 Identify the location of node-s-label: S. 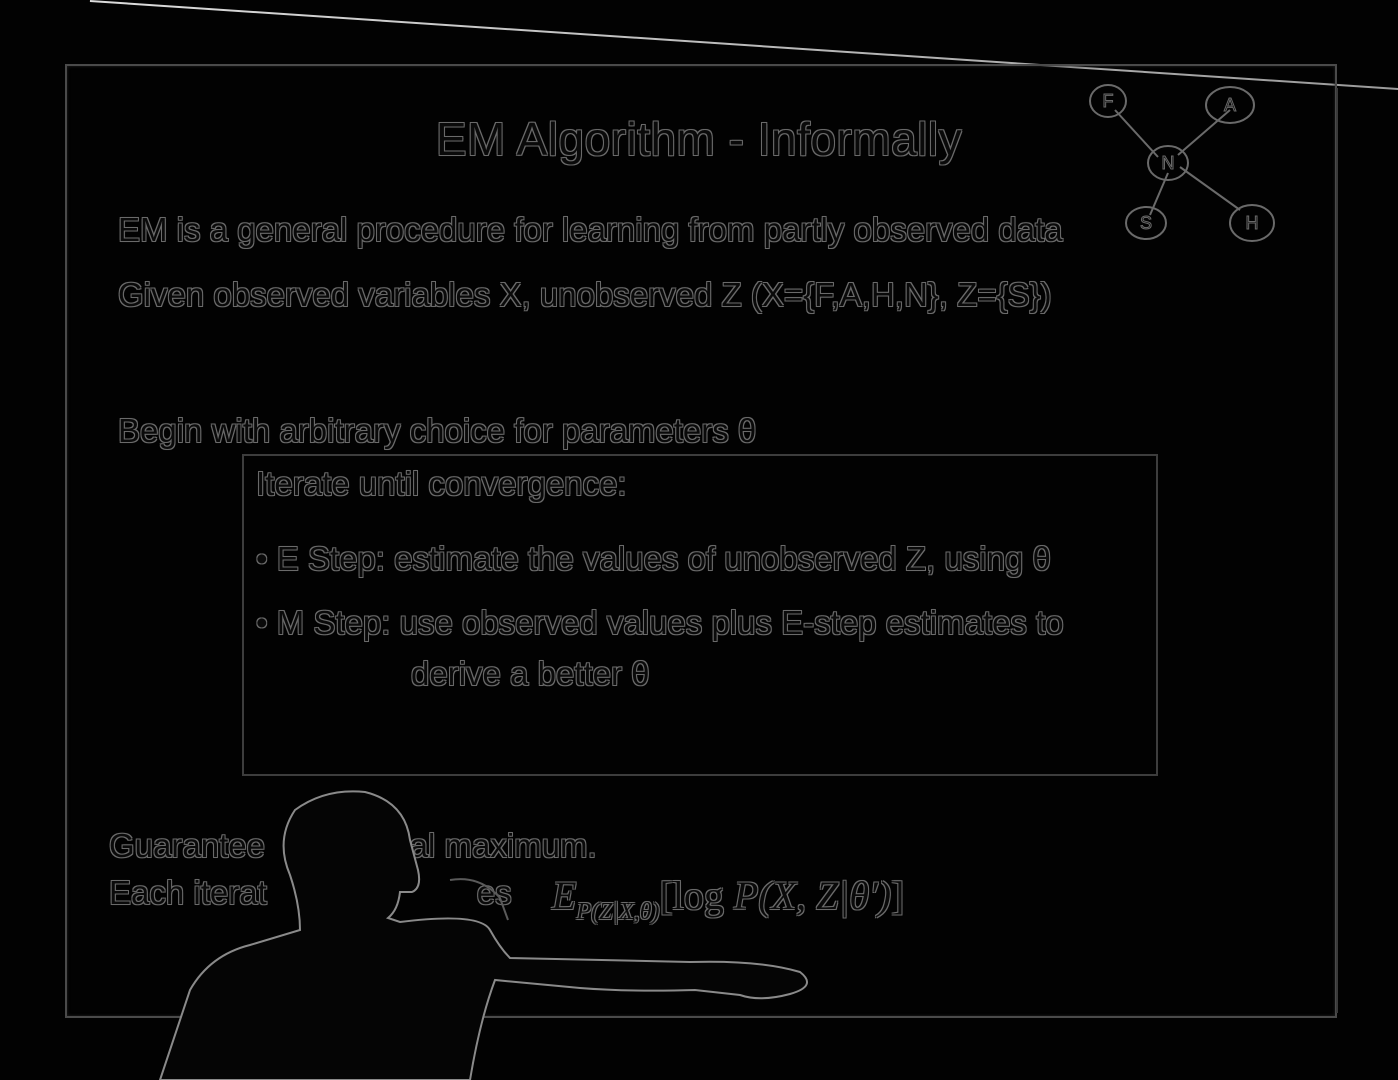
(1146, 223).